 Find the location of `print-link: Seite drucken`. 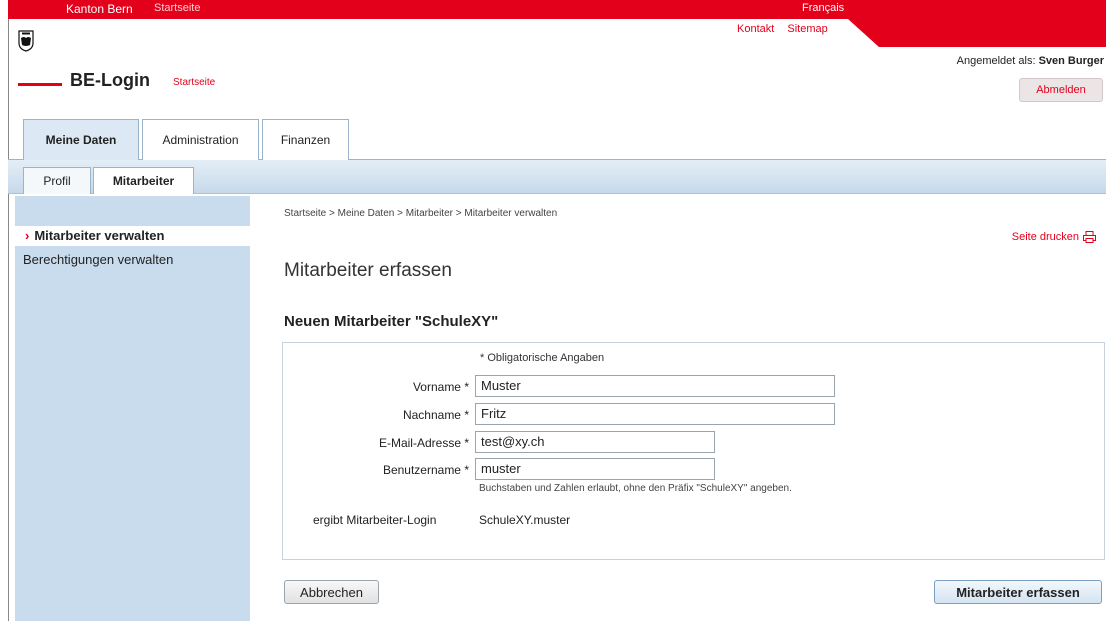

print-link: Seite drucken is located at coordinates (1054, 237).